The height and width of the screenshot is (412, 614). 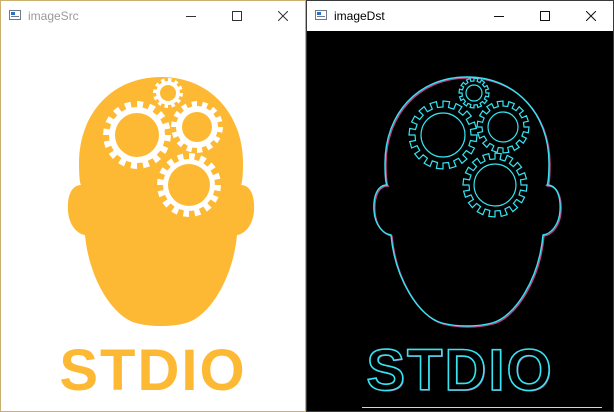 I want to click on gear-lower-edge-icon, so click(x=495, y=185).